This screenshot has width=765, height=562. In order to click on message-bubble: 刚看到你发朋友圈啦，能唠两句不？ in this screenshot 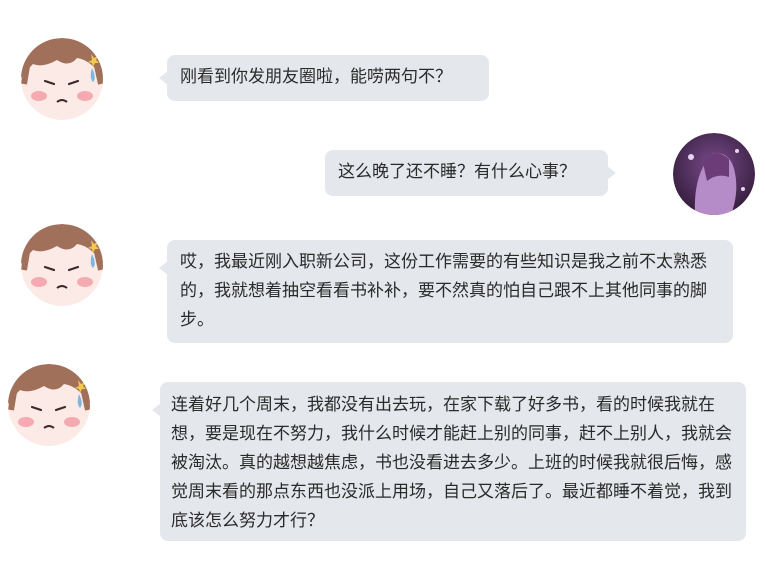, I will do `click(324, 78)`.